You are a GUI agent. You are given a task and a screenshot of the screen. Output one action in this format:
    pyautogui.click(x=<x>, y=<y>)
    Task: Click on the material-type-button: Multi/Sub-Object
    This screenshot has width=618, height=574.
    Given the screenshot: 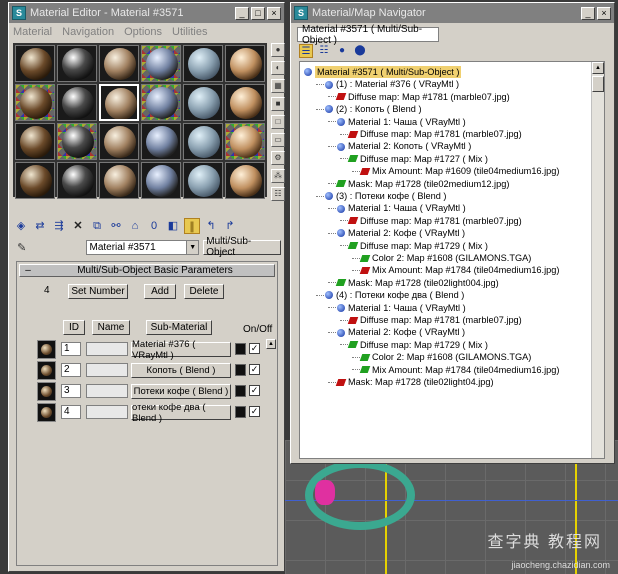 What is the action you would take?
    pyautogui.click(x=242, y=247)
    